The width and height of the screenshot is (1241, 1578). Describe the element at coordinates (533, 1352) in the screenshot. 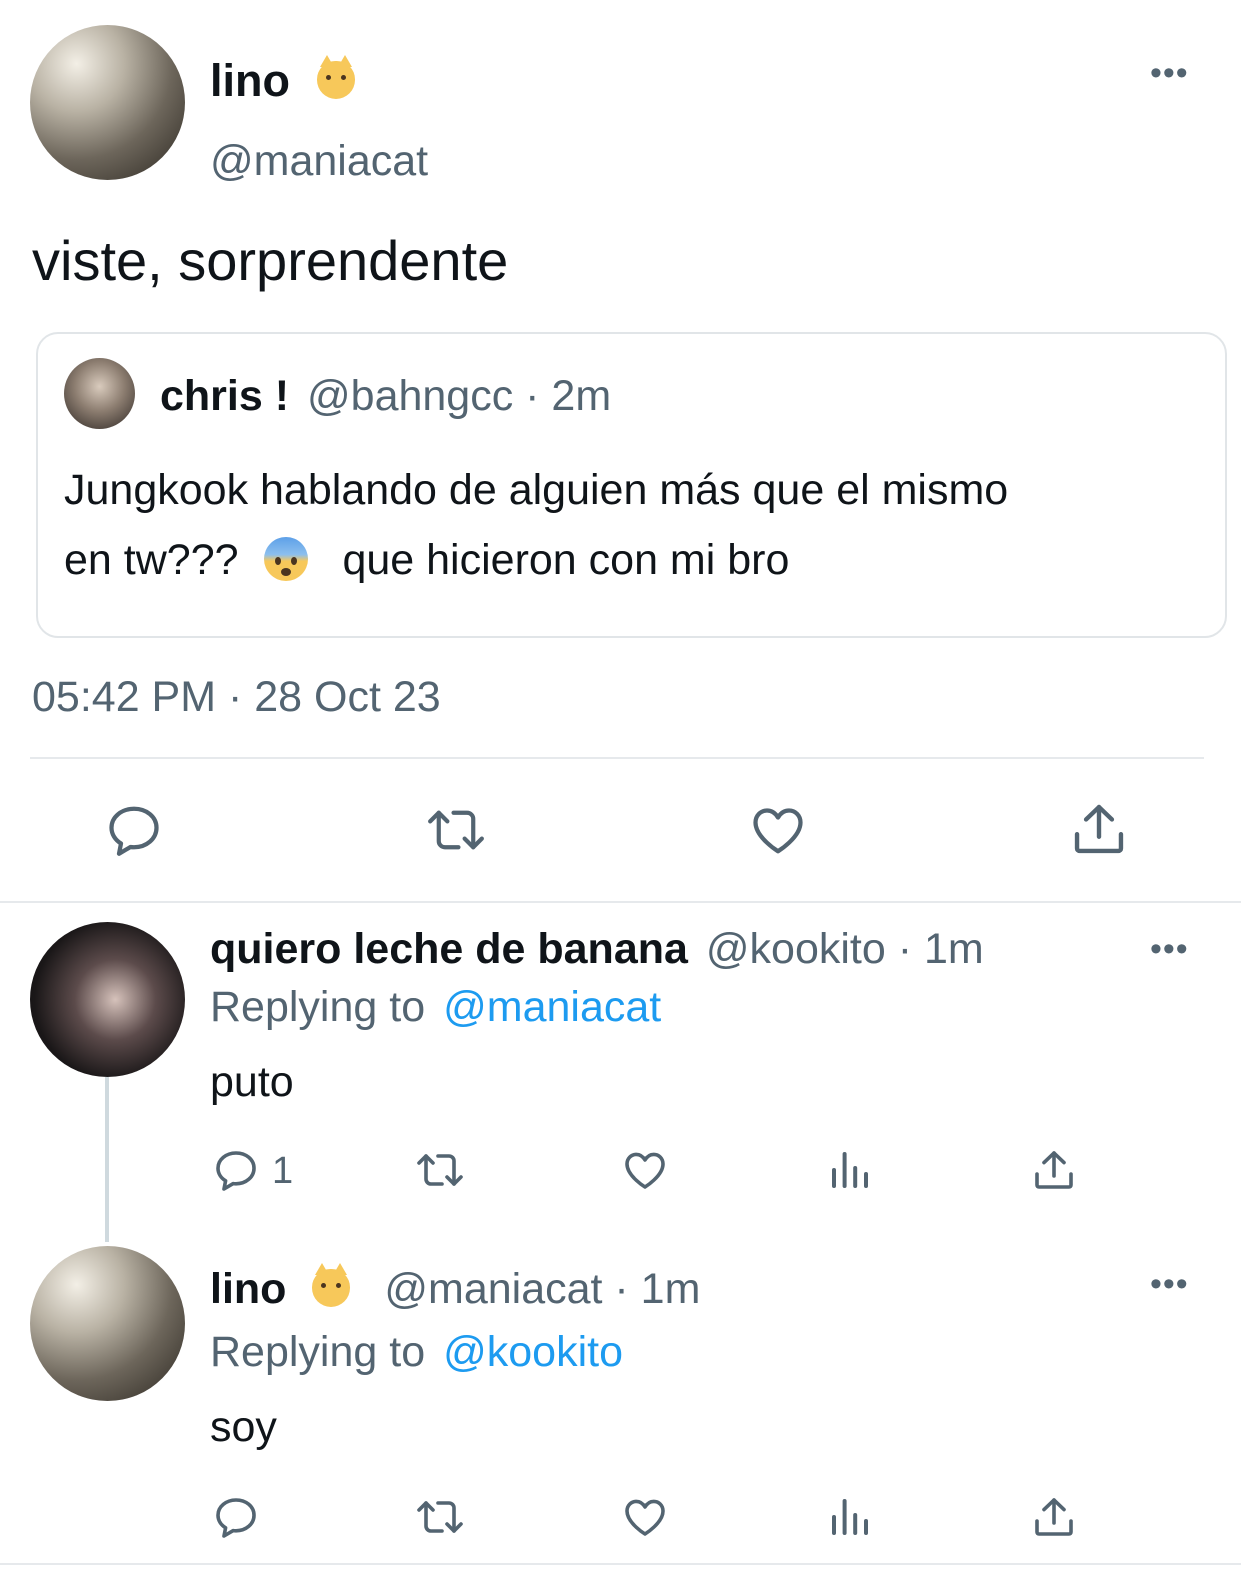

I see `replying-handle-link: @kookito` at that location.